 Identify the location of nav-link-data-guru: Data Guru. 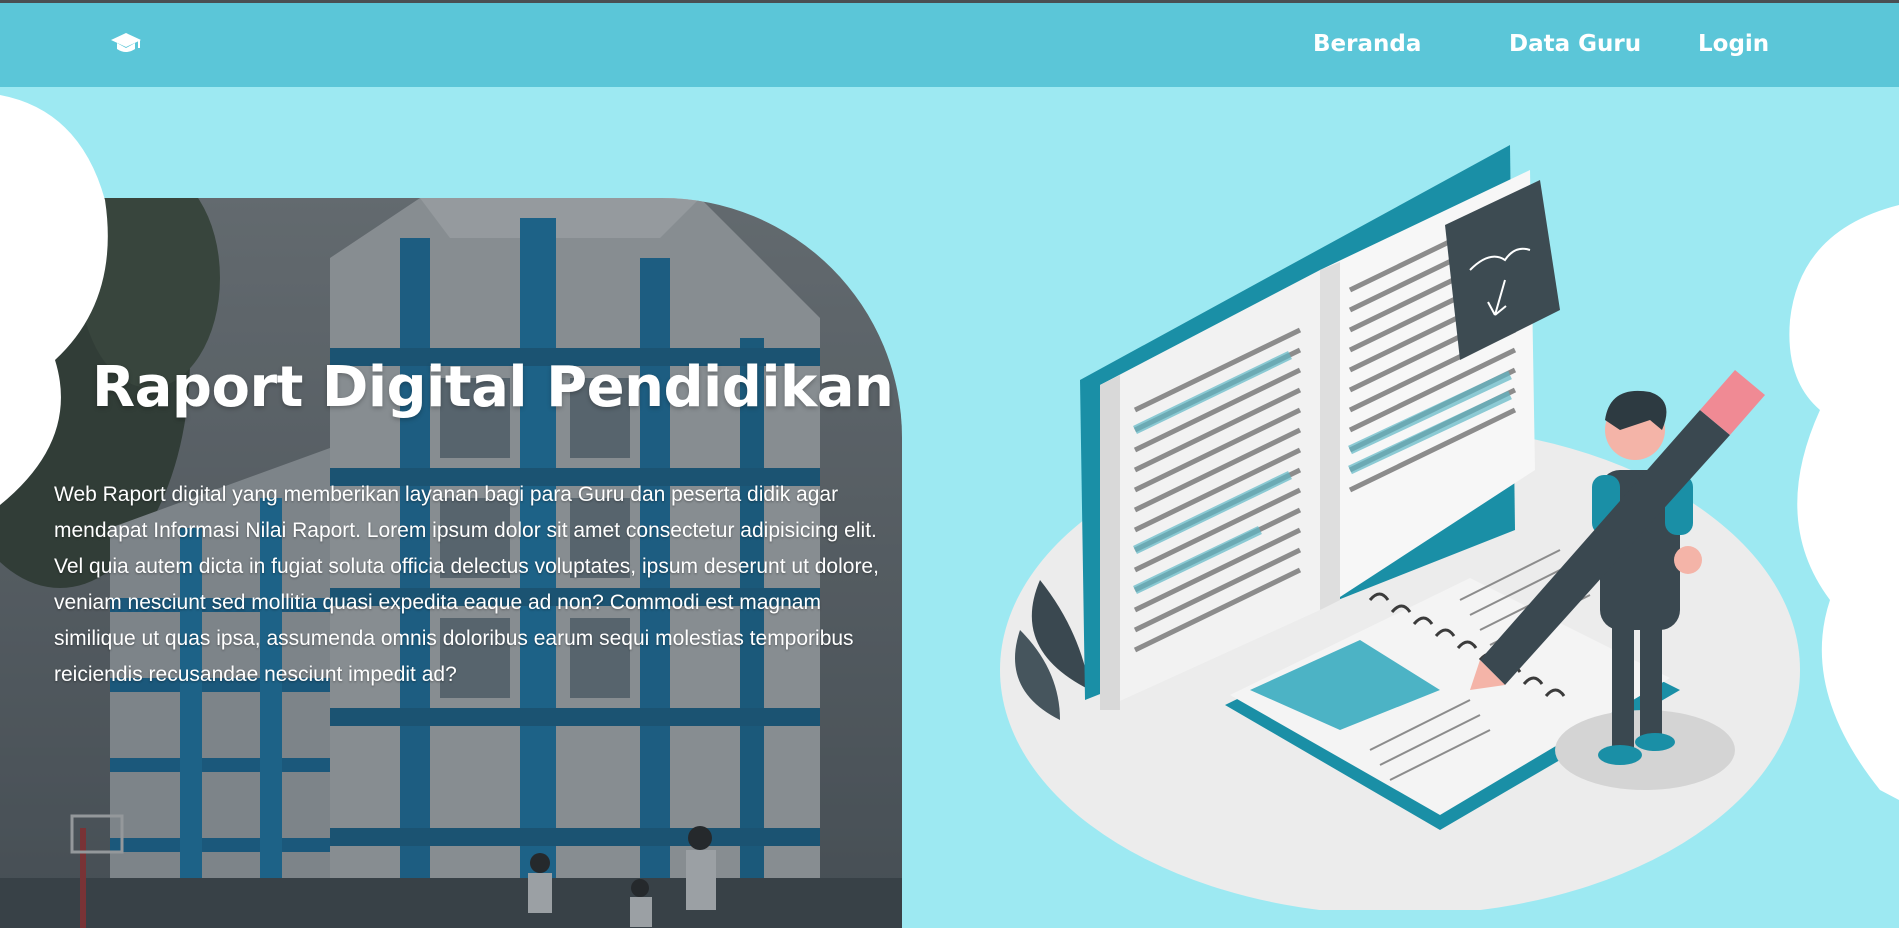
(1575, 44).